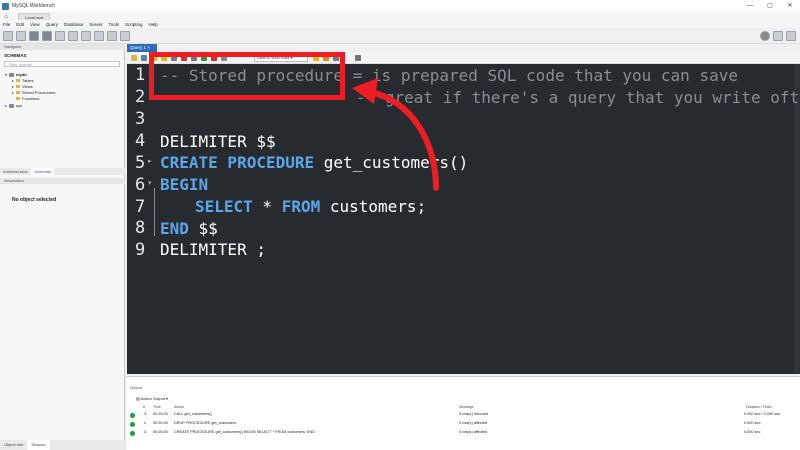 Image resolution: width=800 pixels, height=450 pixels. I want to click on menu-server: Server, so click(95, 24).